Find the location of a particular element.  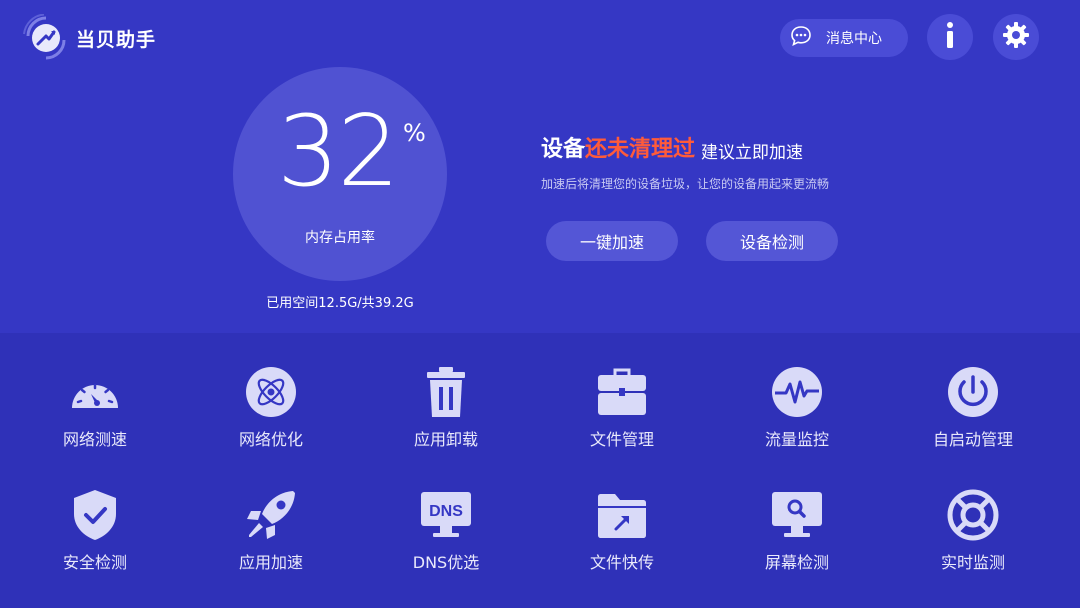

pulse-icon is located at coordinates (797, 392).